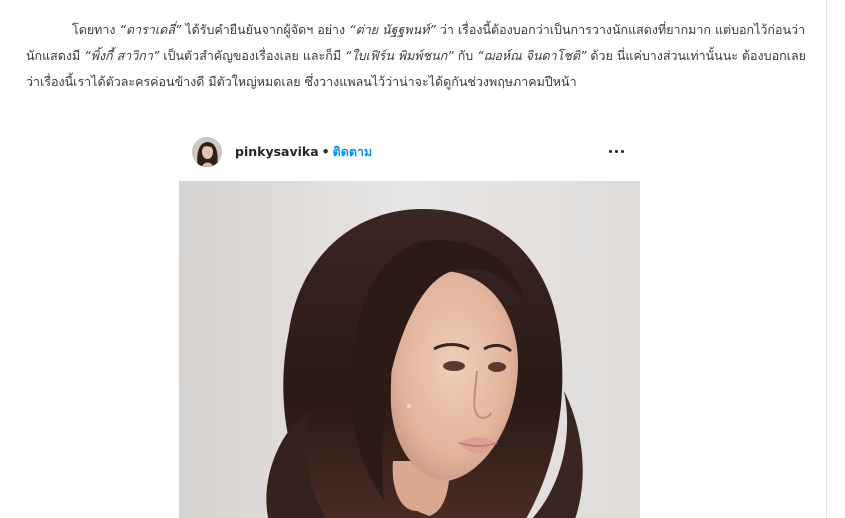 The height and width of the screenshot is (518, 845). I want to click on content-border, so click(826, 259).